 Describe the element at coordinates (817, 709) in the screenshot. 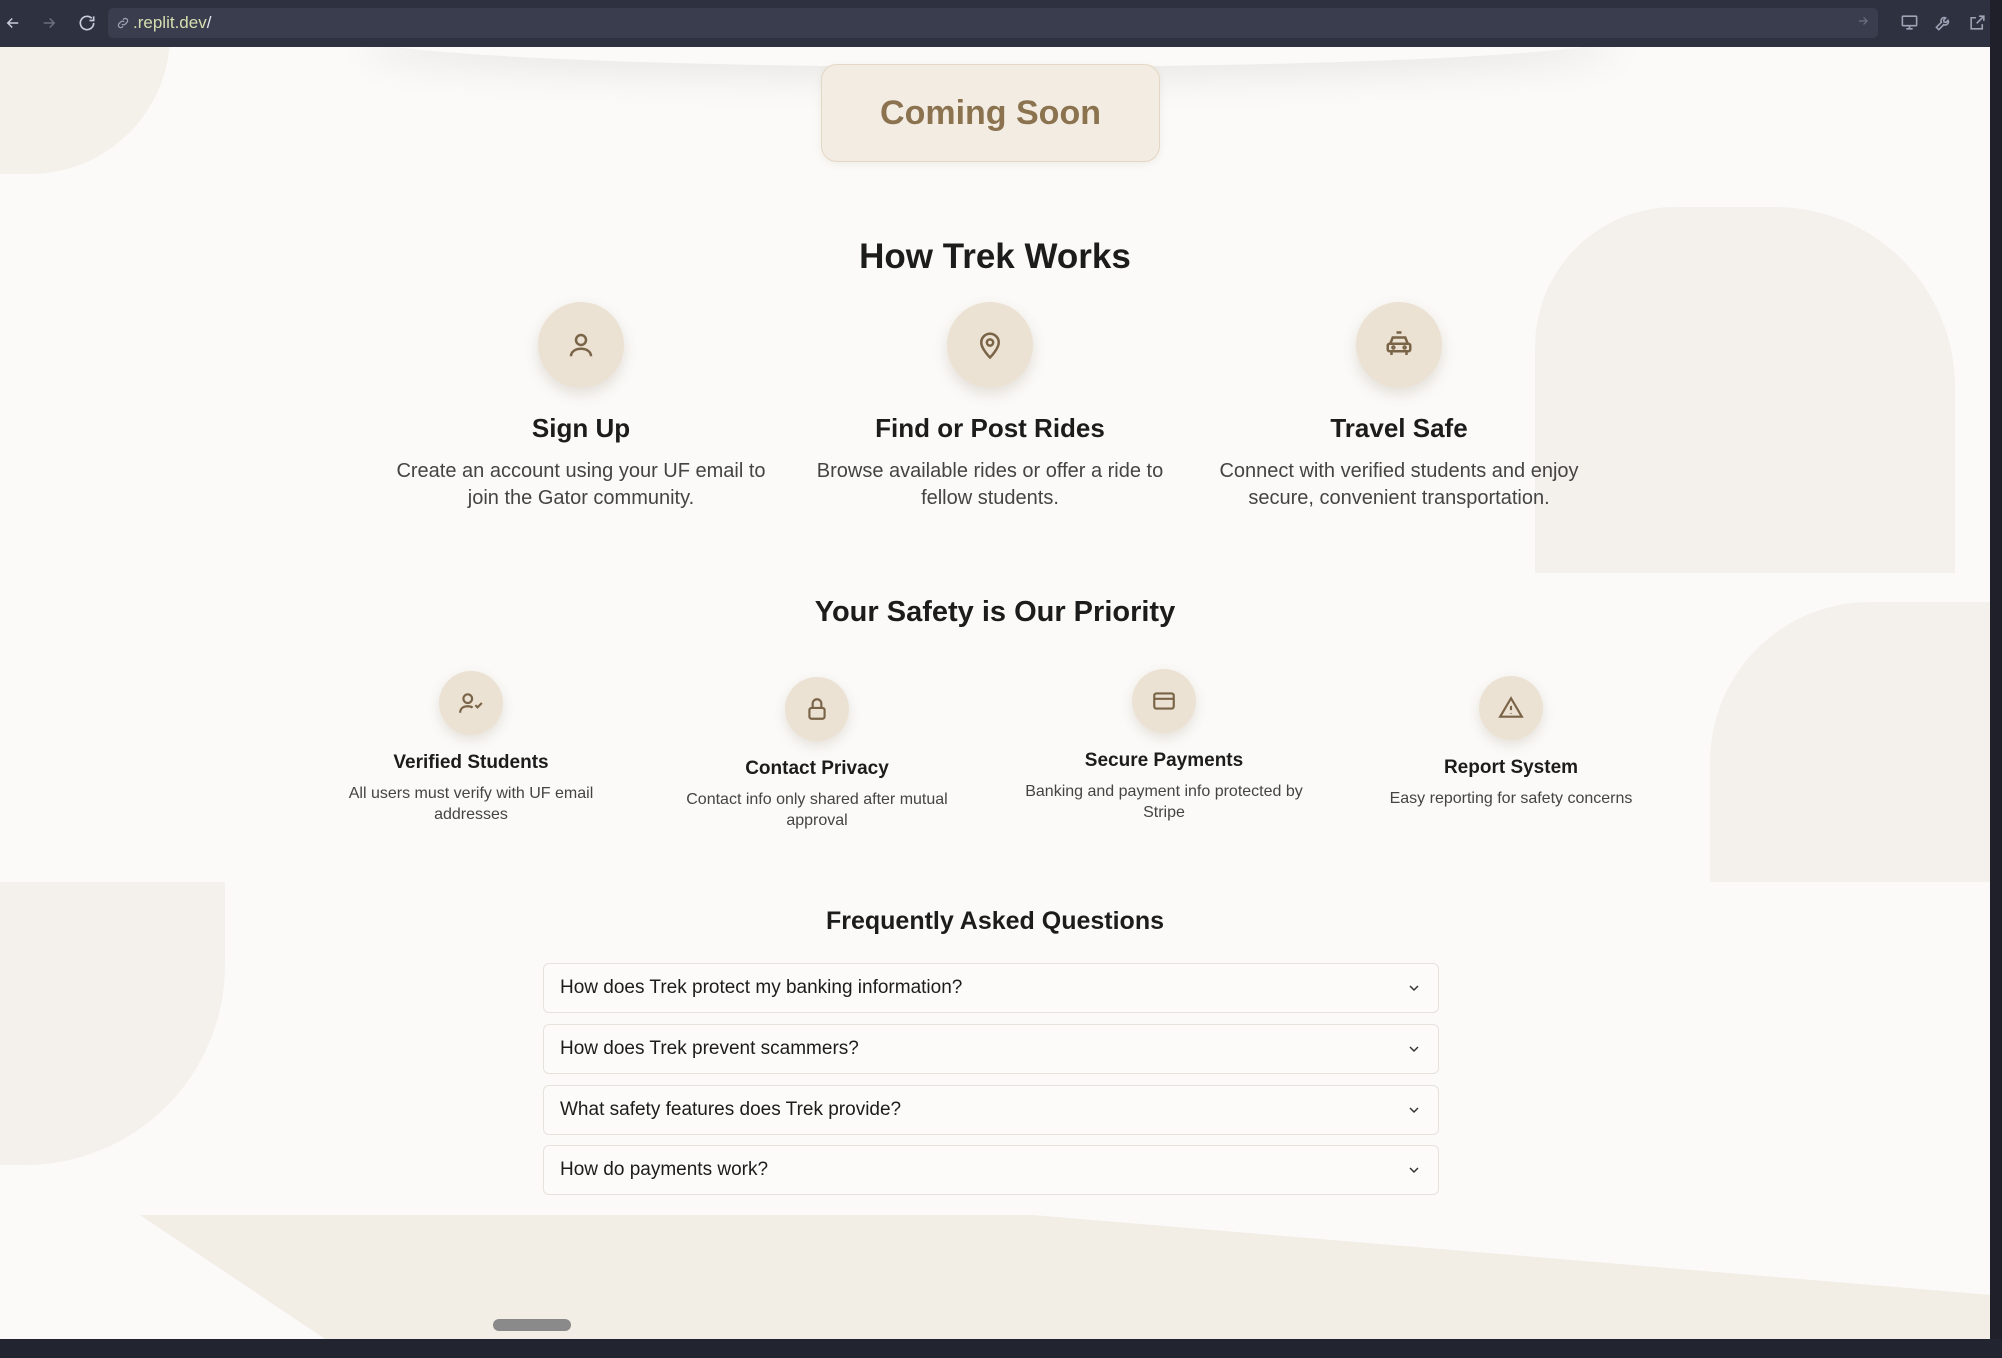

I see `lock-icon` at that location.